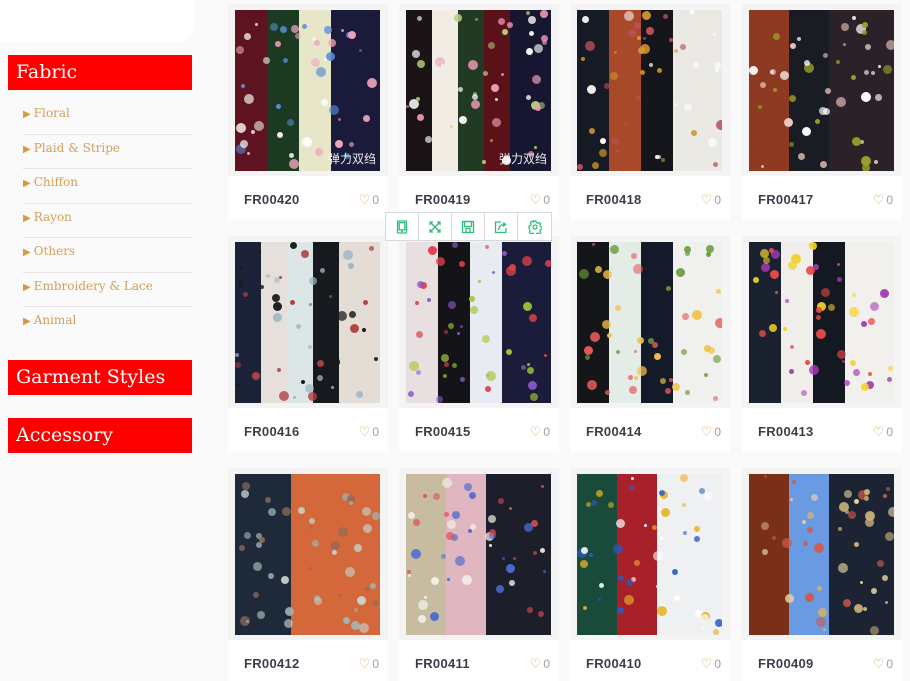 This screenshot has height=681, width=910. I want to click on product-card: FR00414 ♡ 0, so click(650, 344).